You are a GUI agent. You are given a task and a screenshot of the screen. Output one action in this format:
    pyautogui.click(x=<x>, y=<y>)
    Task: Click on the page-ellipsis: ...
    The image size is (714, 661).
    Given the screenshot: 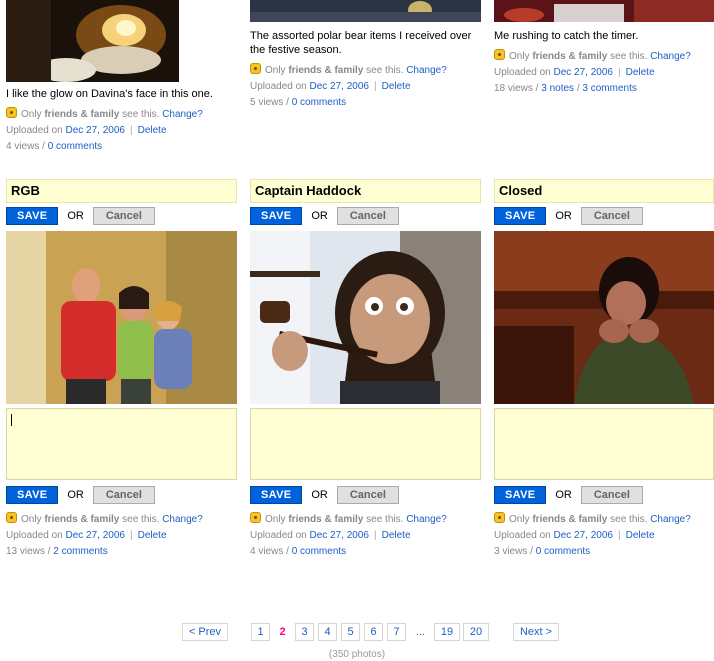 What is the action you would take?
    pyautogui.click(x=420, y=632)
    